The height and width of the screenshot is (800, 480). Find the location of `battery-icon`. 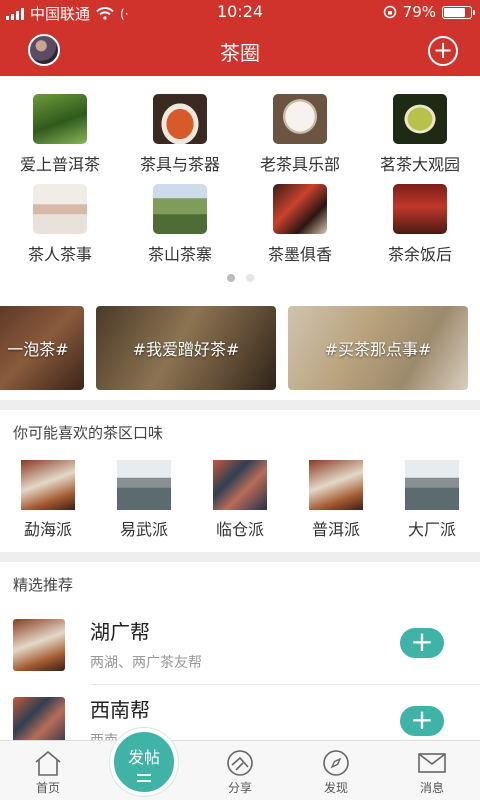

battery-icon is located at coordinates (458, 12).